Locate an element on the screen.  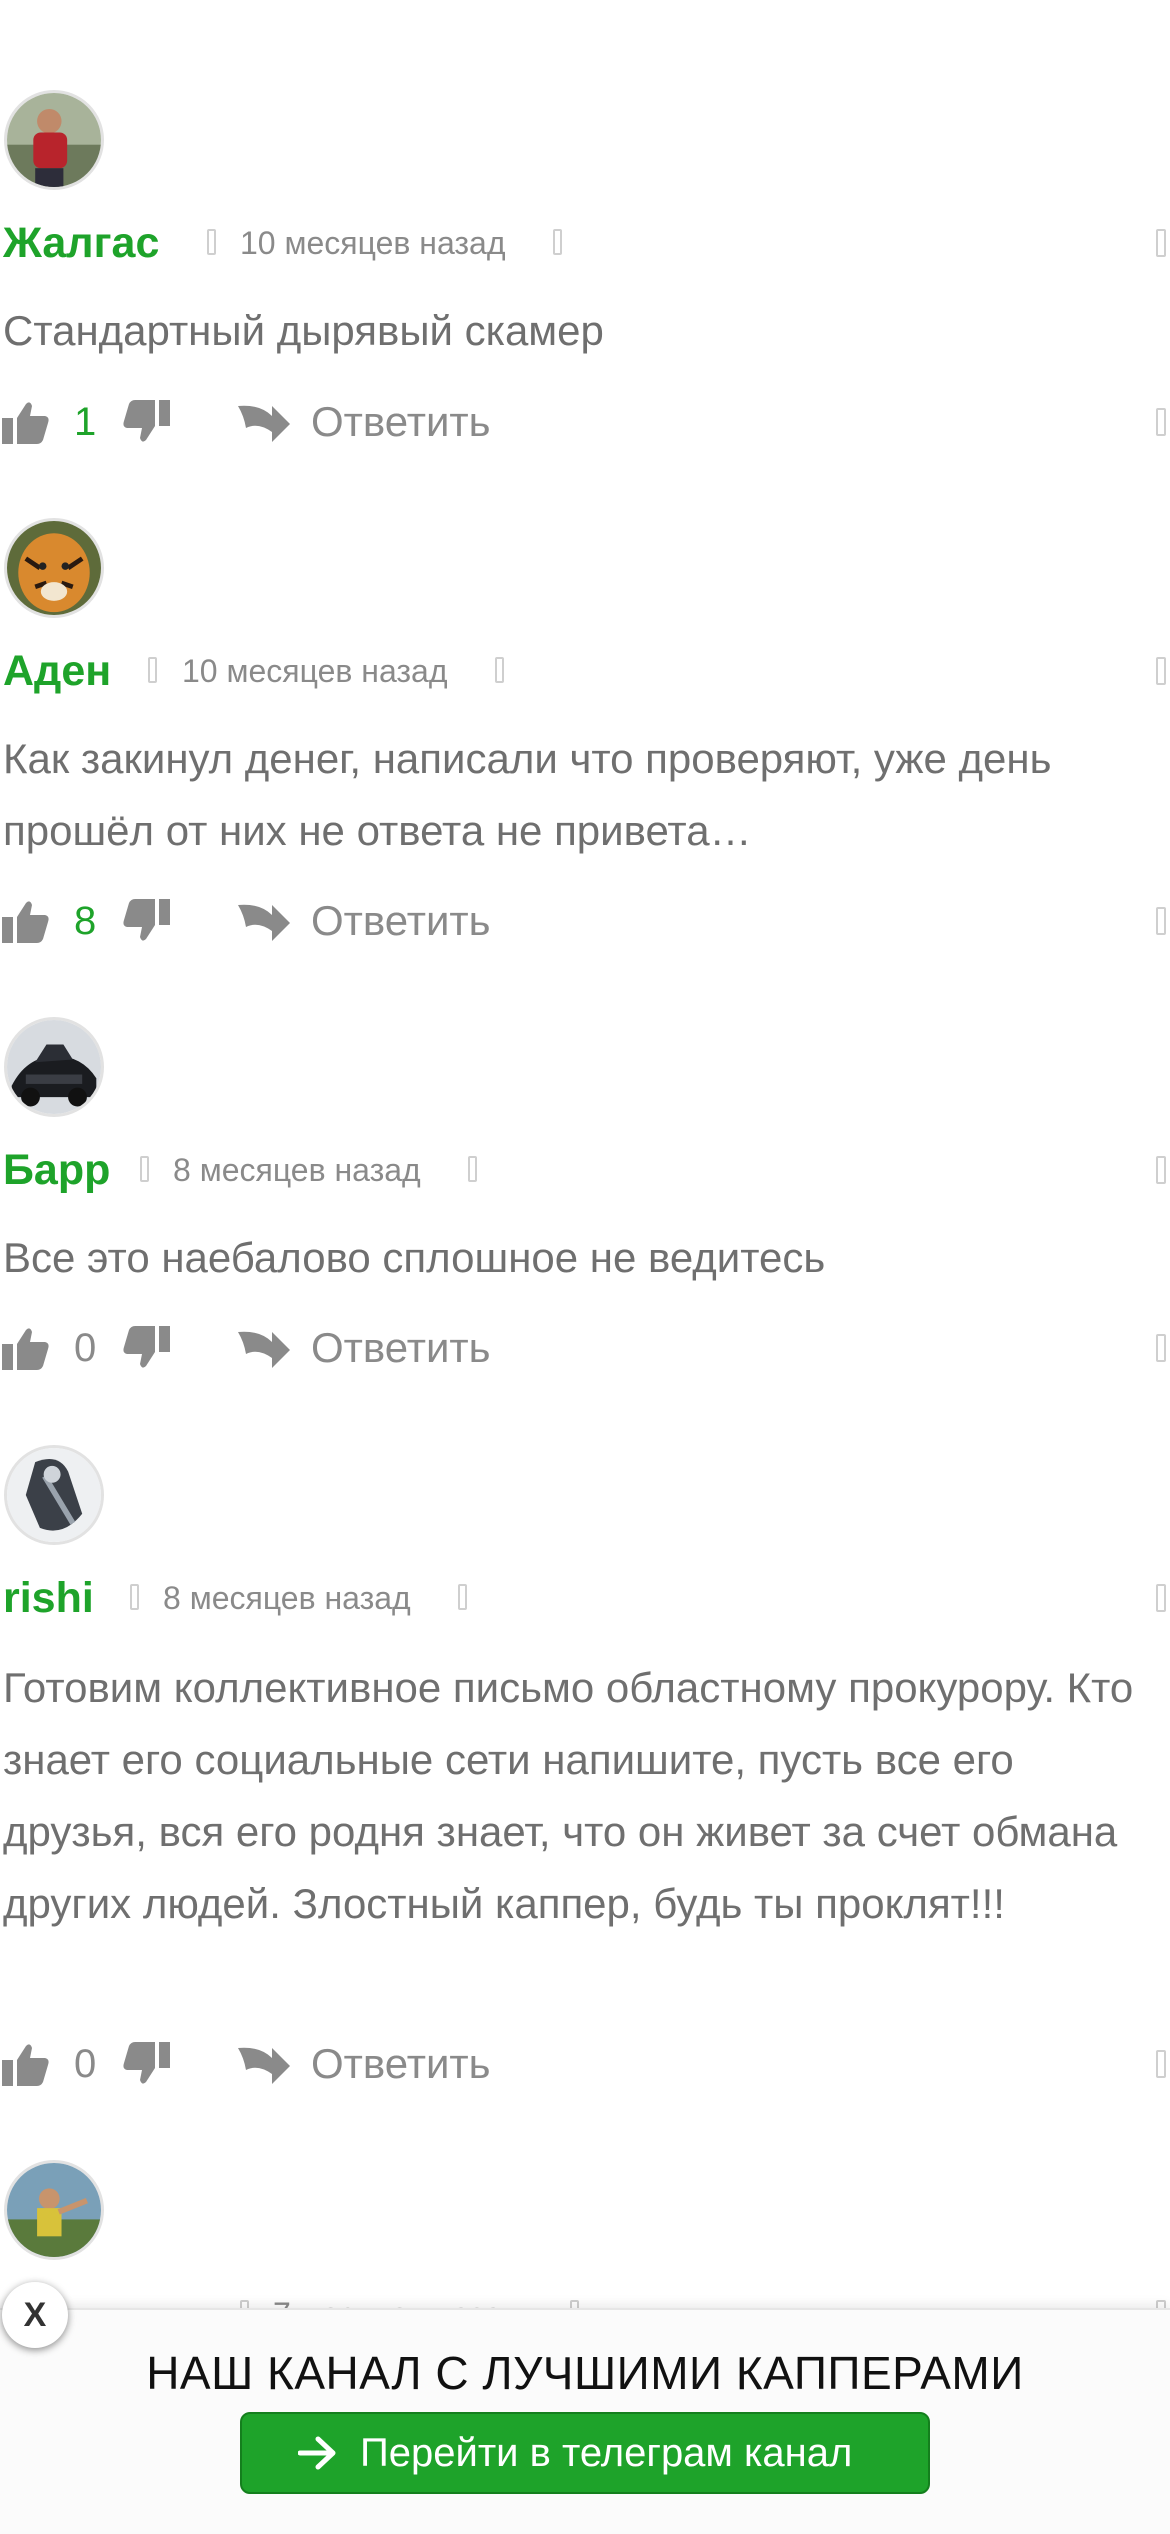
comment-actions: 8 Ответить is located at coordinates (585, 921).